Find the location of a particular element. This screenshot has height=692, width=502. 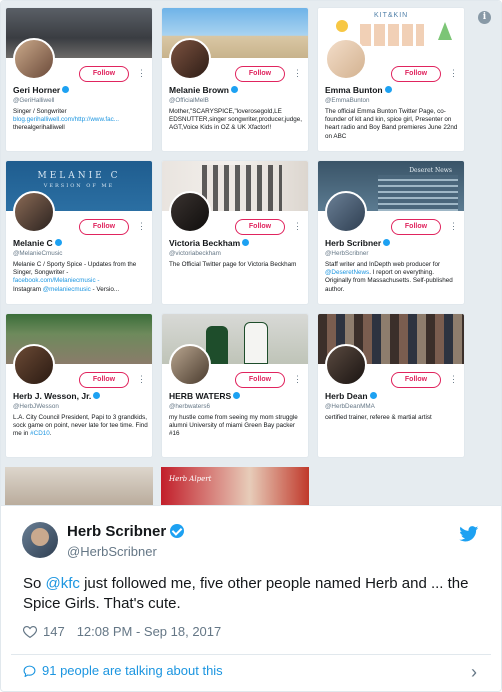

author-handle: @HerbScribner is located at coordinates (112, 551).